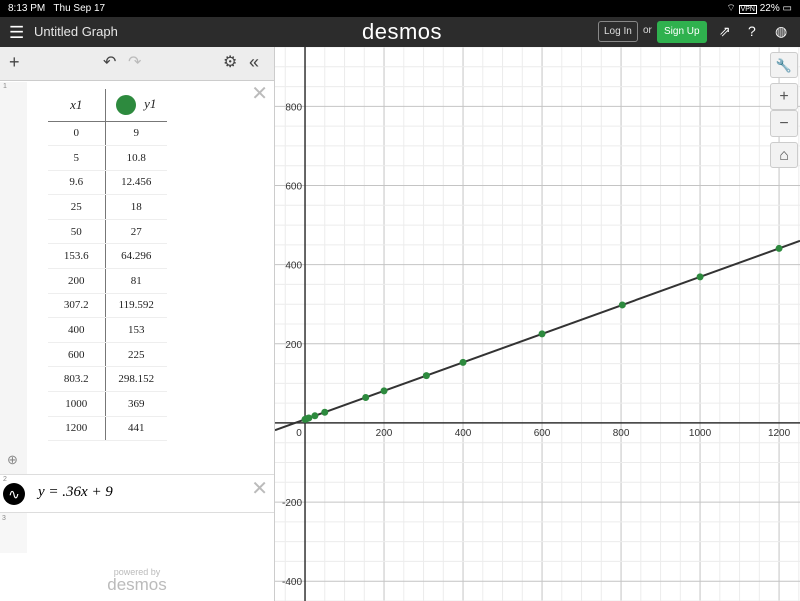 The width and height of the screenshot is (800, 601). I want to click on expression-input: y = .36x + 9, so click(75, 492).